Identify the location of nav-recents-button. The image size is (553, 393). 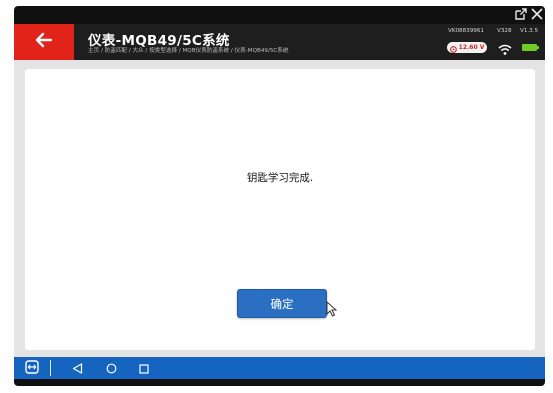
(144, 368).